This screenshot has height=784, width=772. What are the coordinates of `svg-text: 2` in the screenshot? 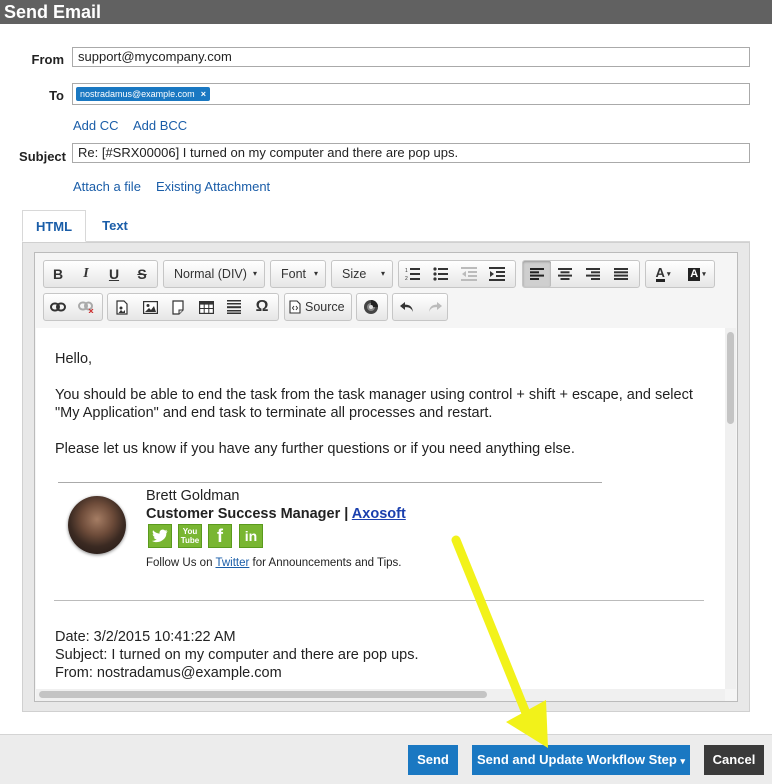 It's located at (406, 278).